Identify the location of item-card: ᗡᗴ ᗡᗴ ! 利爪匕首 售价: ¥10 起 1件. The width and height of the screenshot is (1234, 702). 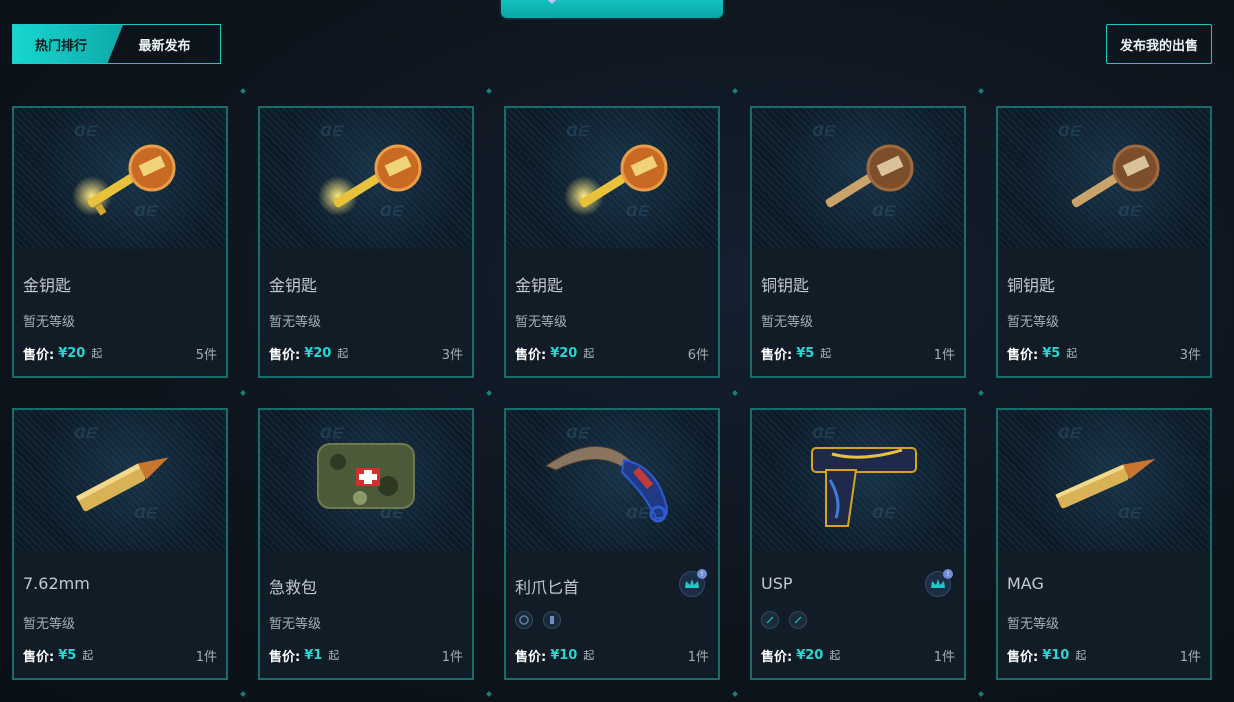
(612, 544).